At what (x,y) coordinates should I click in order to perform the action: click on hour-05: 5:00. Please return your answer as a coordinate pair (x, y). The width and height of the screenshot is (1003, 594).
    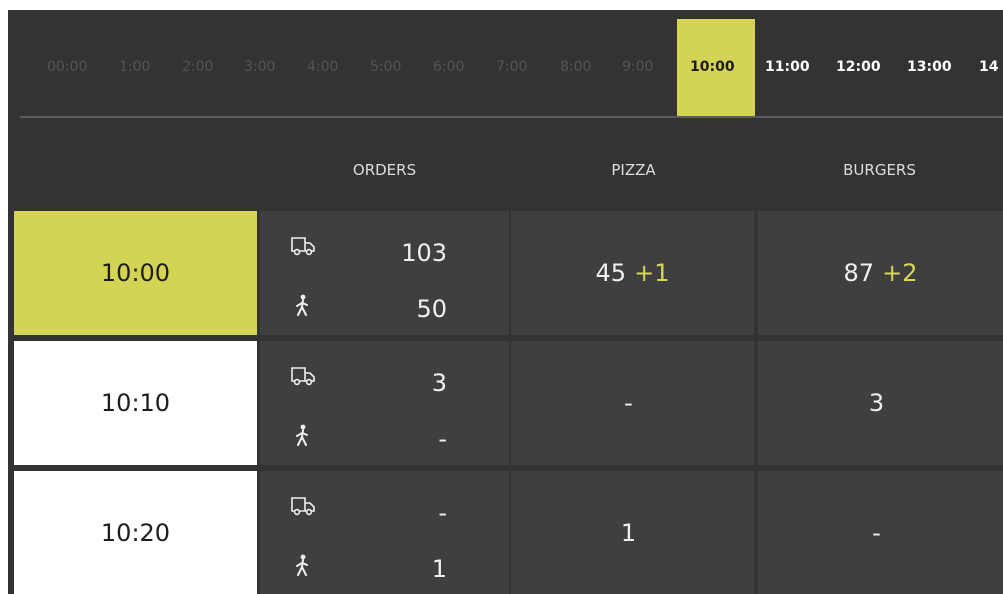
    Looking at the image, I should click on (385, 67).